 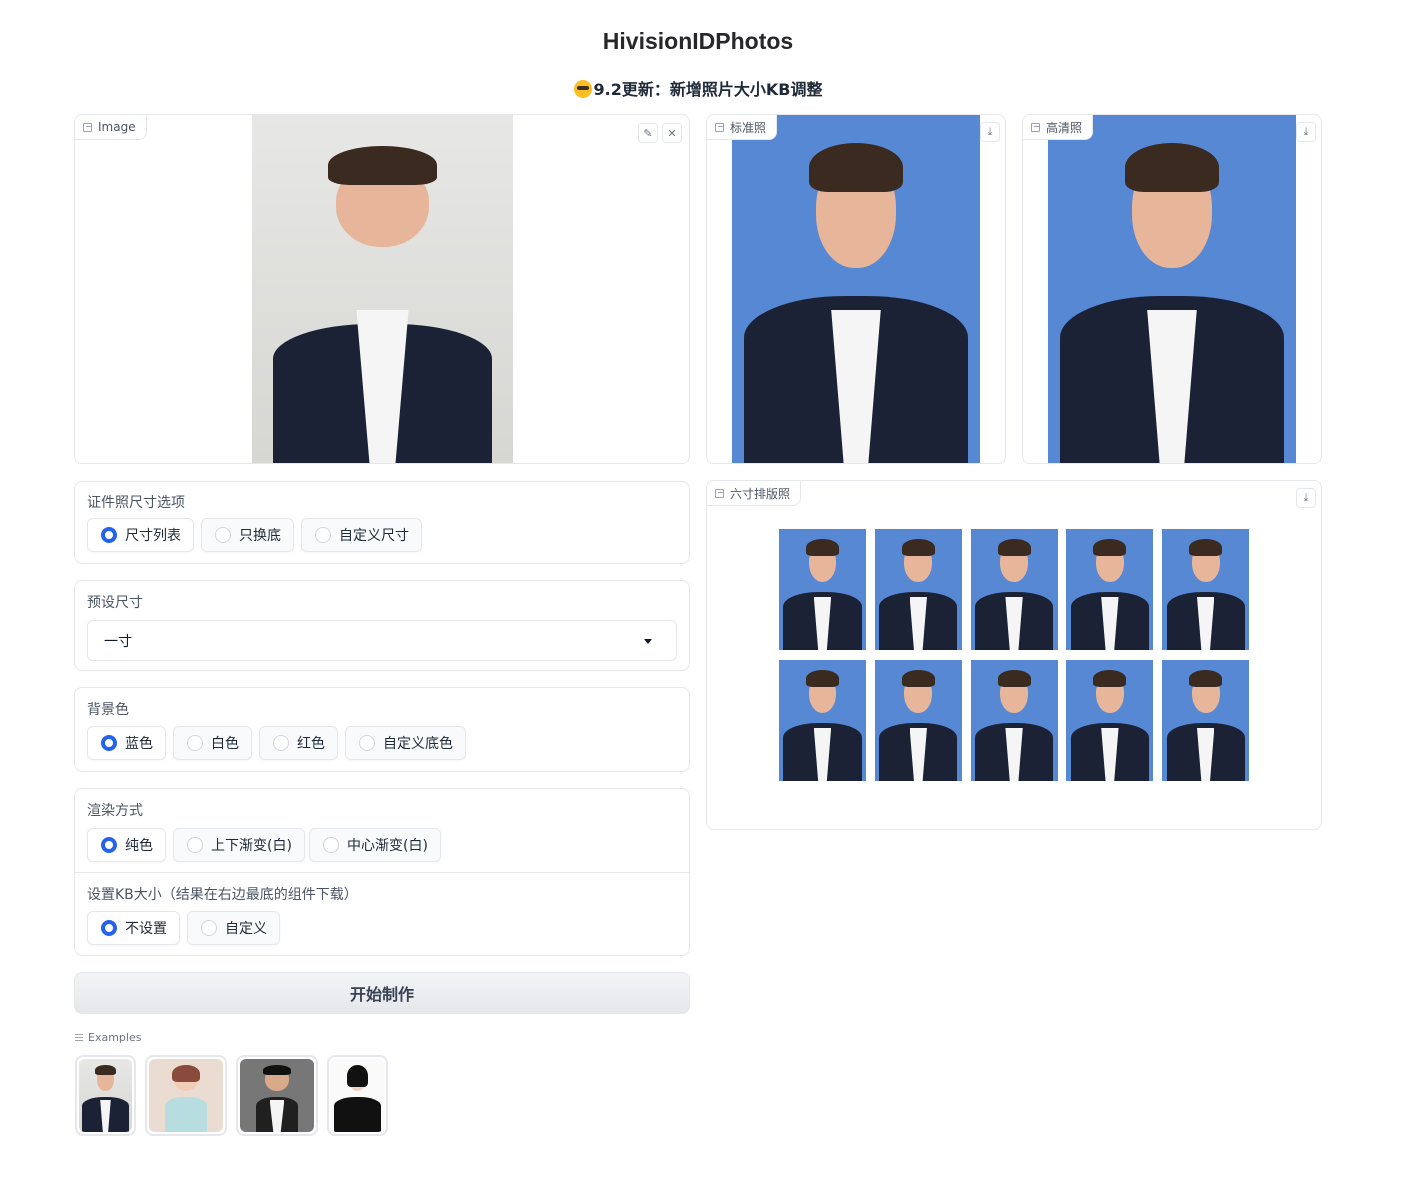 What do you see at coordinates (361, 535) in the screenshot?
I see `radio-custom-size: 自定义尺寸` at bounding box center [361, 535].